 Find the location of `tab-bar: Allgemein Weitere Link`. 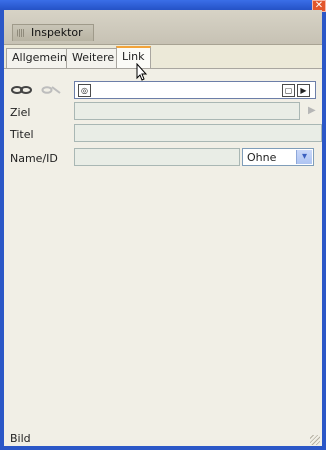

tab-bar: Allgemein Weitere Link is located at coordinates (163, 57).